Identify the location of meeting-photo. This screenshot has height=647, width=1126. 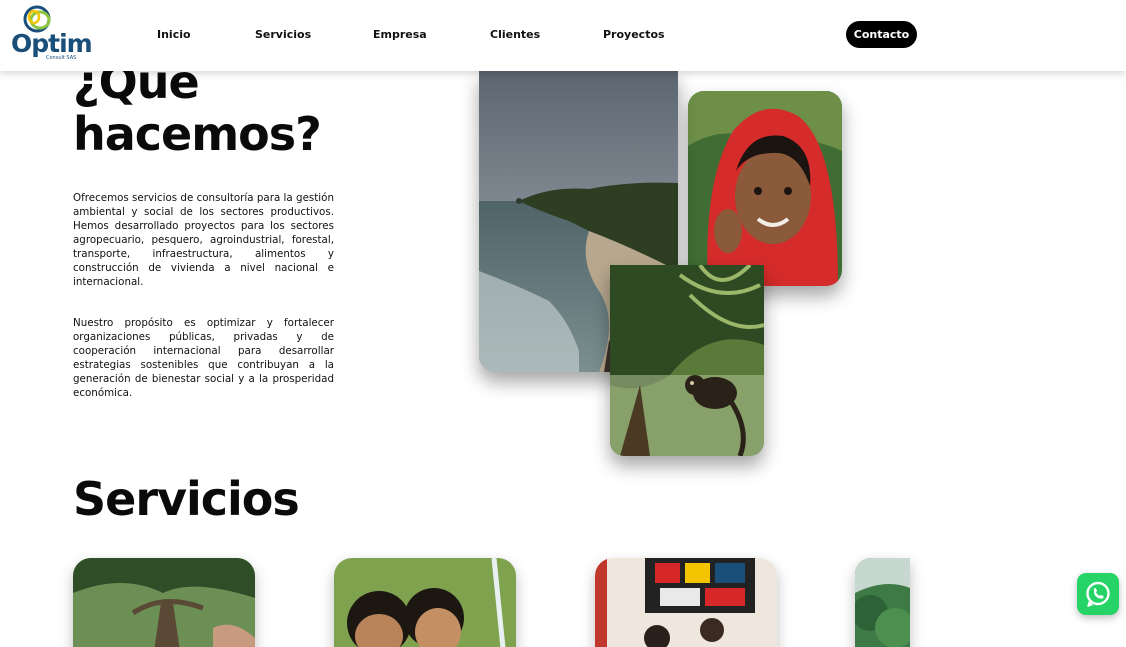
(686, 602).